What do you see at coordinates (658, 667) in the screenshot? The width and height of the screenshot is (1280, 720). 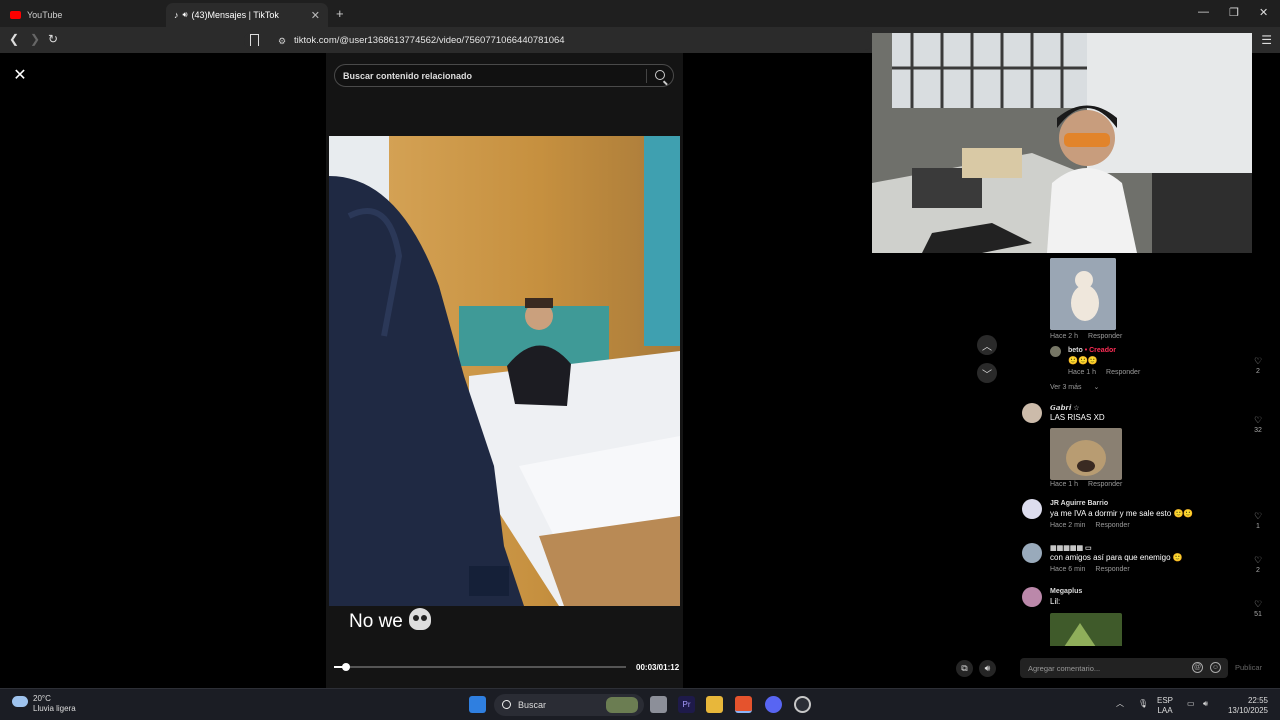 I see `video-time: 00:03/01:12` at bounding box center [658, 667].